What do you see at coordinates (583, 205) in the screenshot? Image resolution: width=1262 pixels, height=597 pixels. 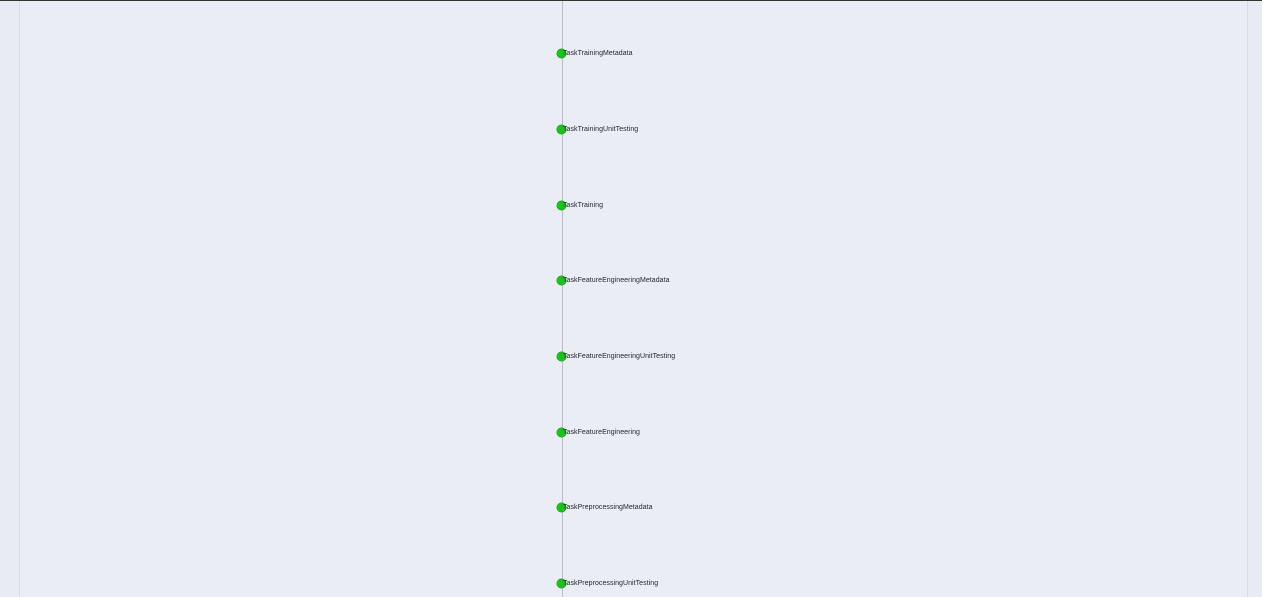 I see `task-node-label: TaskTraining` at bounding box center [583, 205].